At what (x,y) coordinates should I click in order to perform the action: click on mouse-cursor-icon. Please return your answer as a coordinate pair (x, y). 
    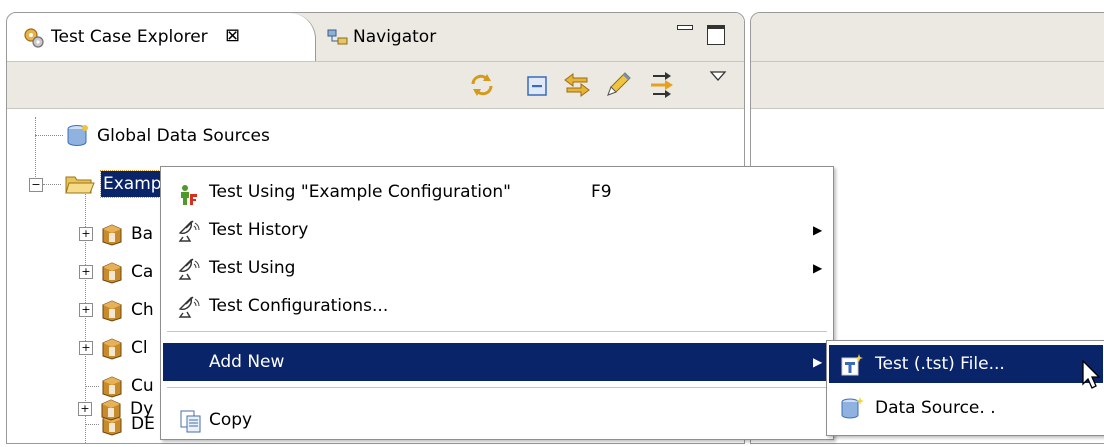
    Looking at the image, I should click on (1092, 377).